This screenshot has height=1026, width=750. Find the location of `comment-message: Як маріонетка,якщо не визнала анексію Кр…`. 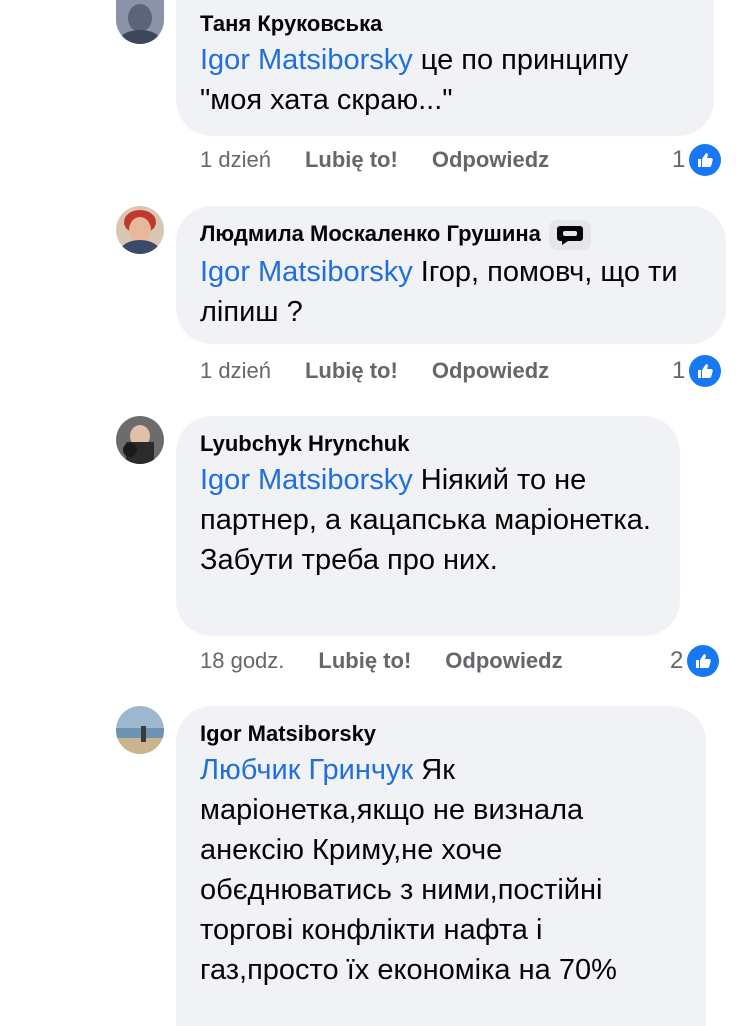

comment-message: Як маріонетка,якщо не визнала анексію Кр… is located at coordinates (408, 870).